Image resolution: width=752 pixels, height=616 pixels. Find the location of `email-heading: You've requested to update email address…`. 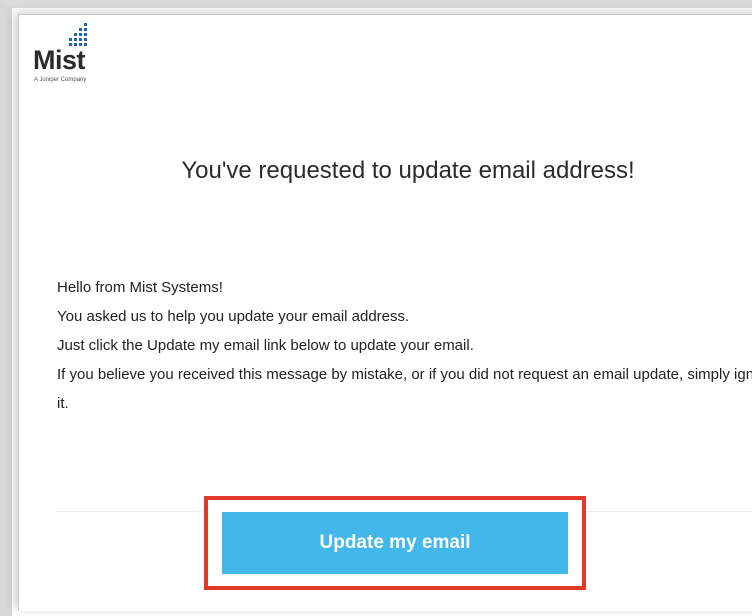

email-heading: You've requested to update email address… is located at coordinates (408, 170).